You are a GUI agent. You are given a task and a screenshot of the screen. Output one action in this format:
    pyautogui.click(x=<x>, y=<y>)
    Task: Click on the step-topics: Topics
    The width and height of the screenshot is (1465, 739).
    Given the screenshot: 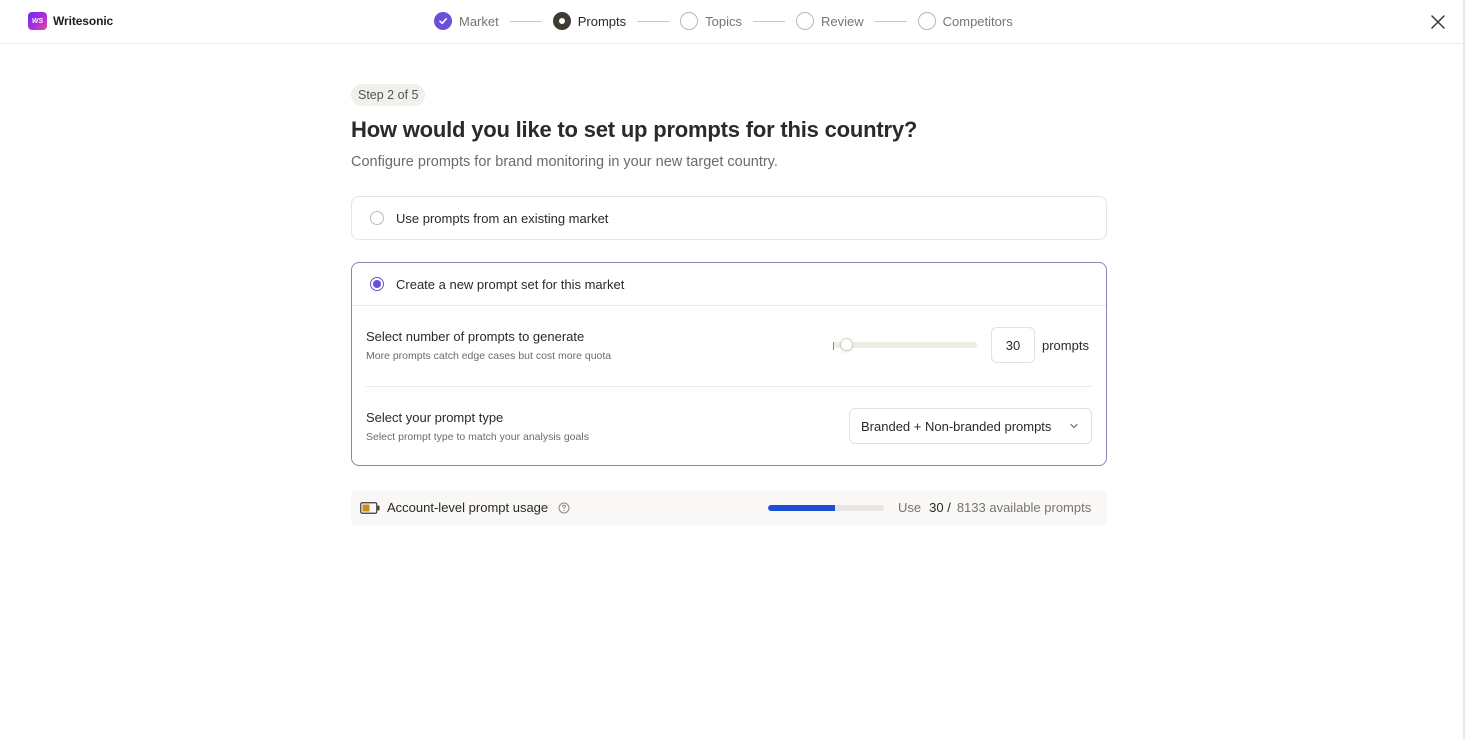 What is the action you would take?
    pyautogui.click(x=711, y=21)
    